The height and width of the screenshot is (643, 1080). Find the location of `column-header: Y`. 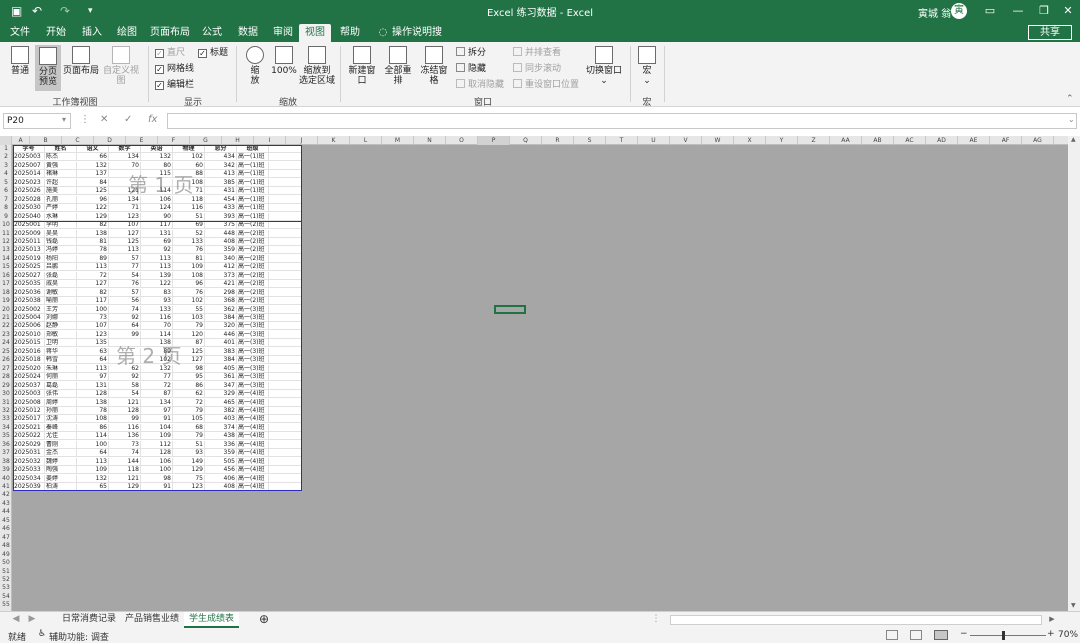

column-header: Y is located at coordinates (782, 140).